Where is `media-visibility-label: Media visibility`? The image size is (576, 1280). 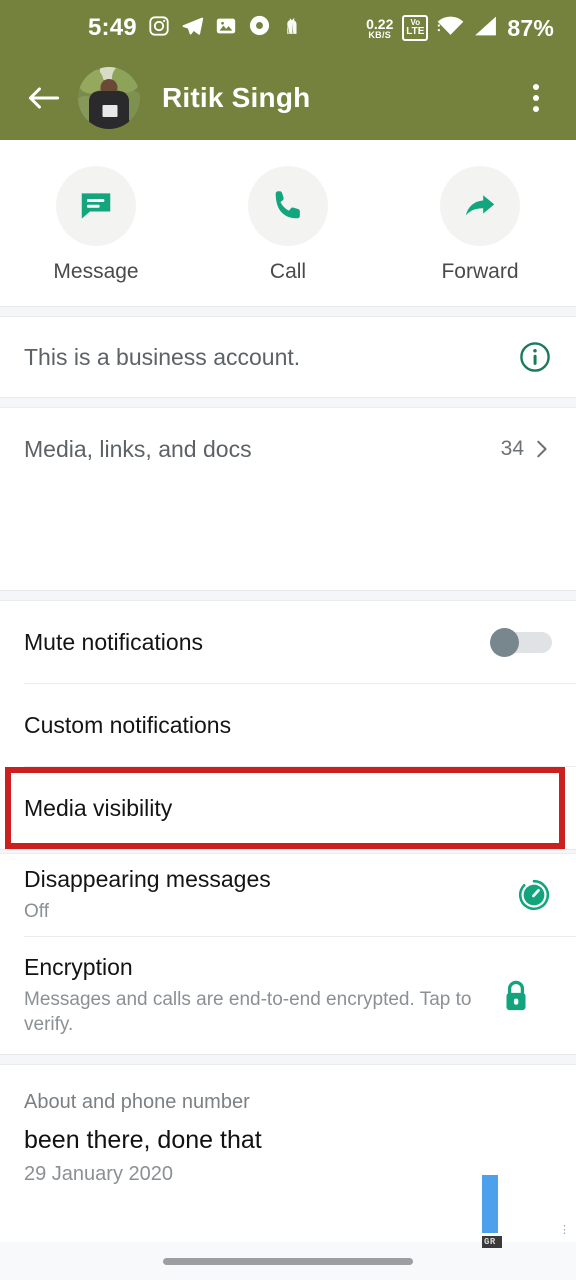 media-visibility-label: Media visibility is located at coordinates (98, 807).